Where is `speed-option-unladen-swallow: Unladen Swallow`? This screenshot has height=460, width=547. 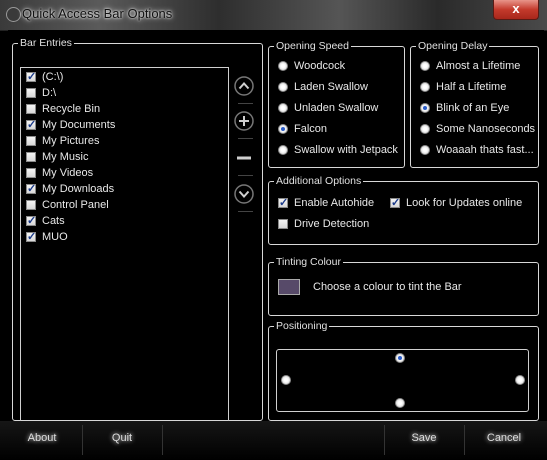
speed-option-unladen-swallow: Unladen Swallow is located at coordinates (328, 108).